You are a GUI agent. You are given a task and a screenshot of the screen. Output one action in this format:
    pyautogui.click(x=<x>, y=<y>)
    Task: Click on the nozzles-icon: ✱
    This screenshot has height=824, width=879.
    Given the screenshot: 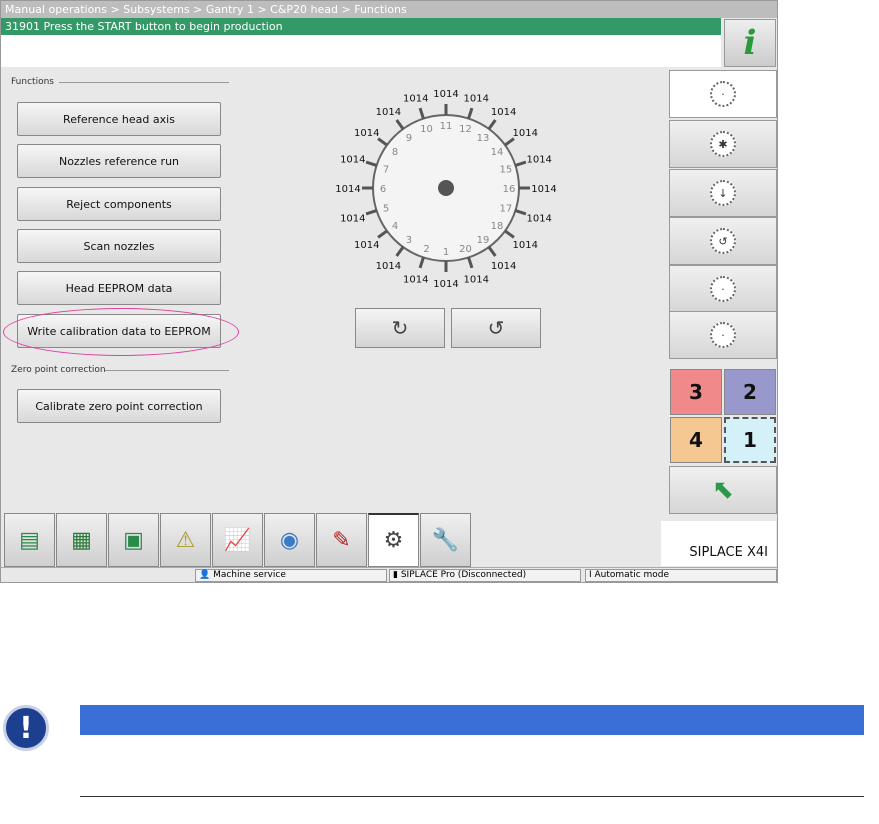 What is the action you would take?
    pyautogui.click(x=723, y=144)
    